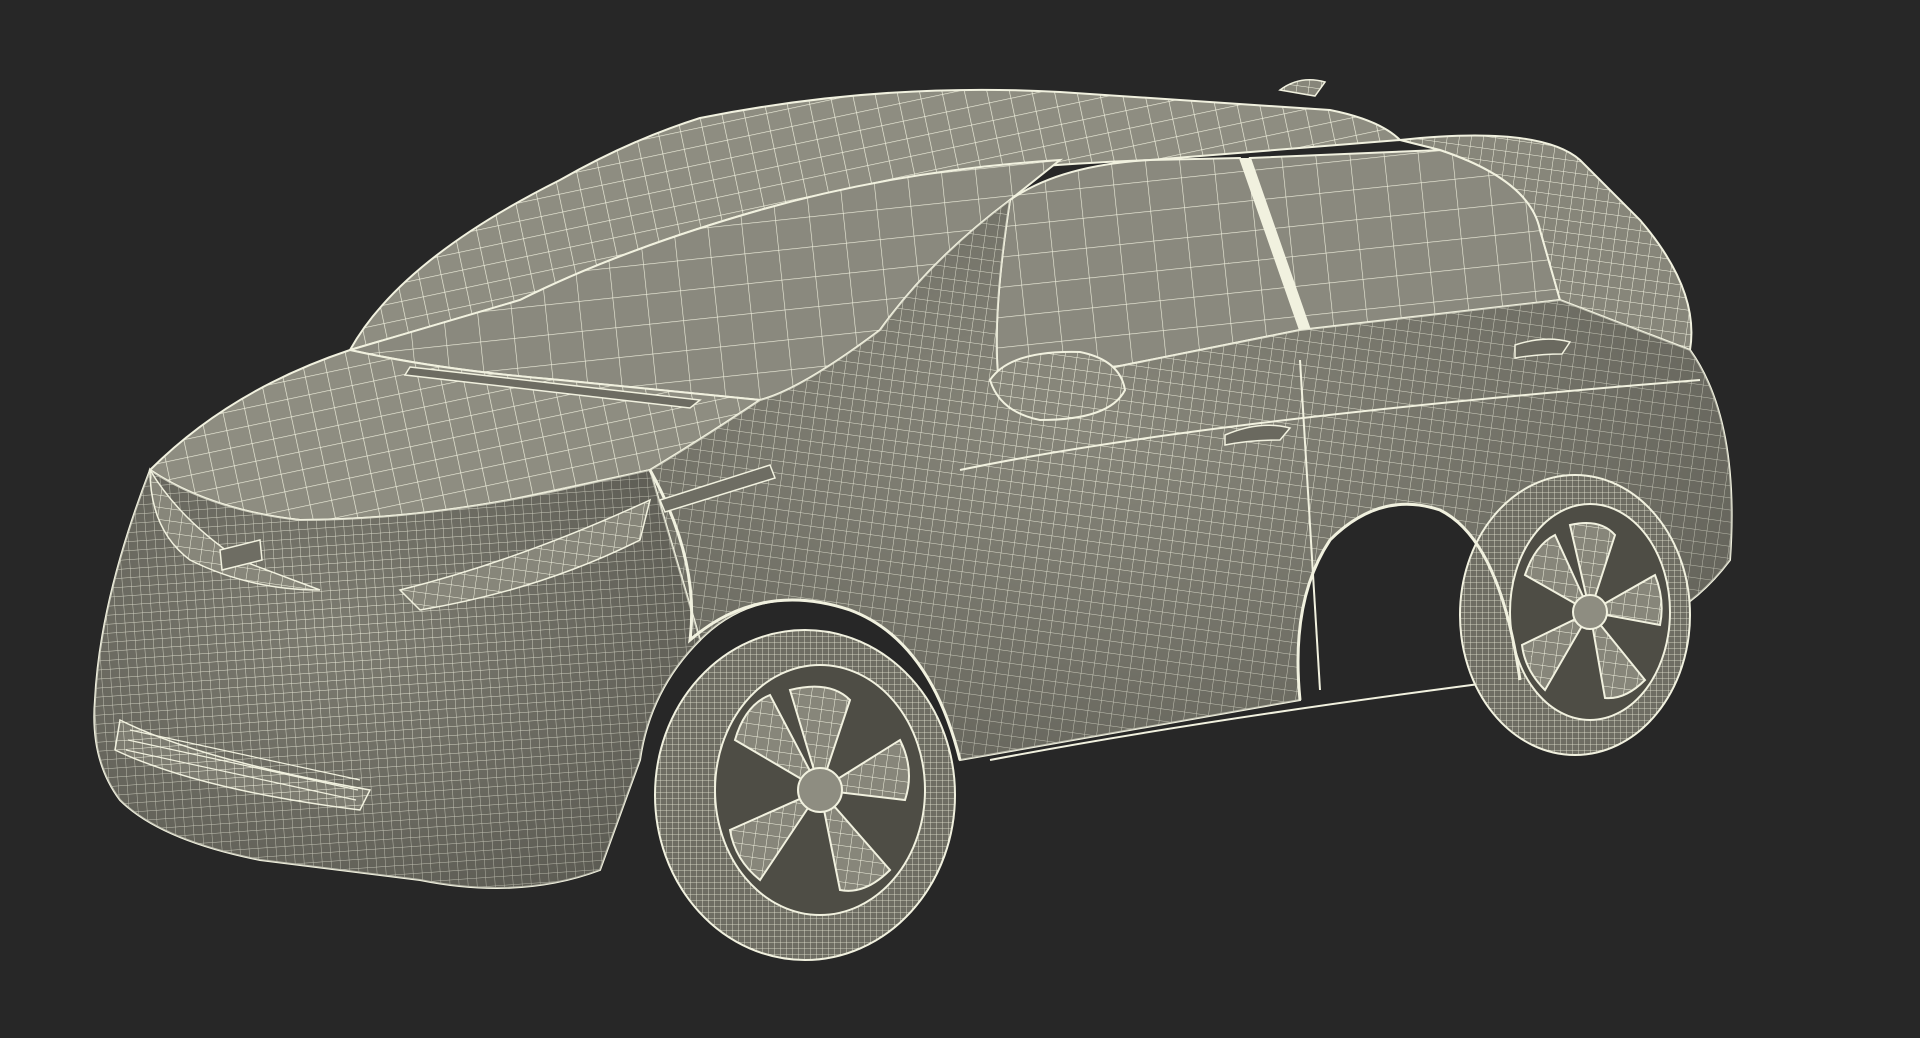 This screenshot has height=1038, width=1920. I want to click on rear-wheel, so click(1575, 615).